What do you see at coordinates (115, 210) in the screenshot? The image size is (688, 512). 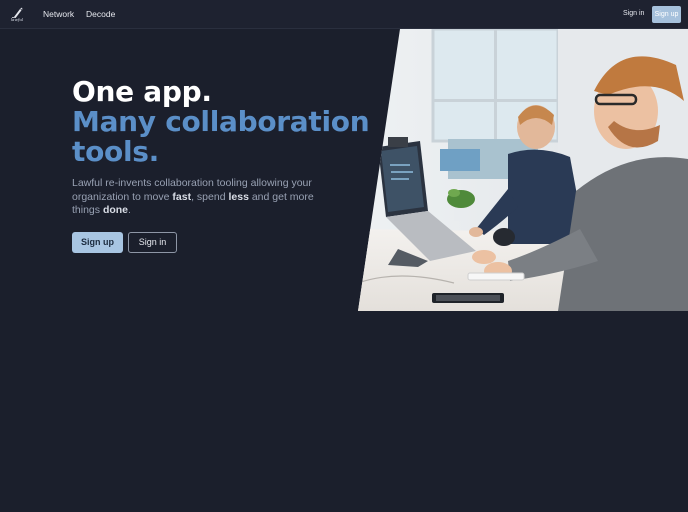 I see `blurb-emphasis-done: done` at bounding box center [115, 210].